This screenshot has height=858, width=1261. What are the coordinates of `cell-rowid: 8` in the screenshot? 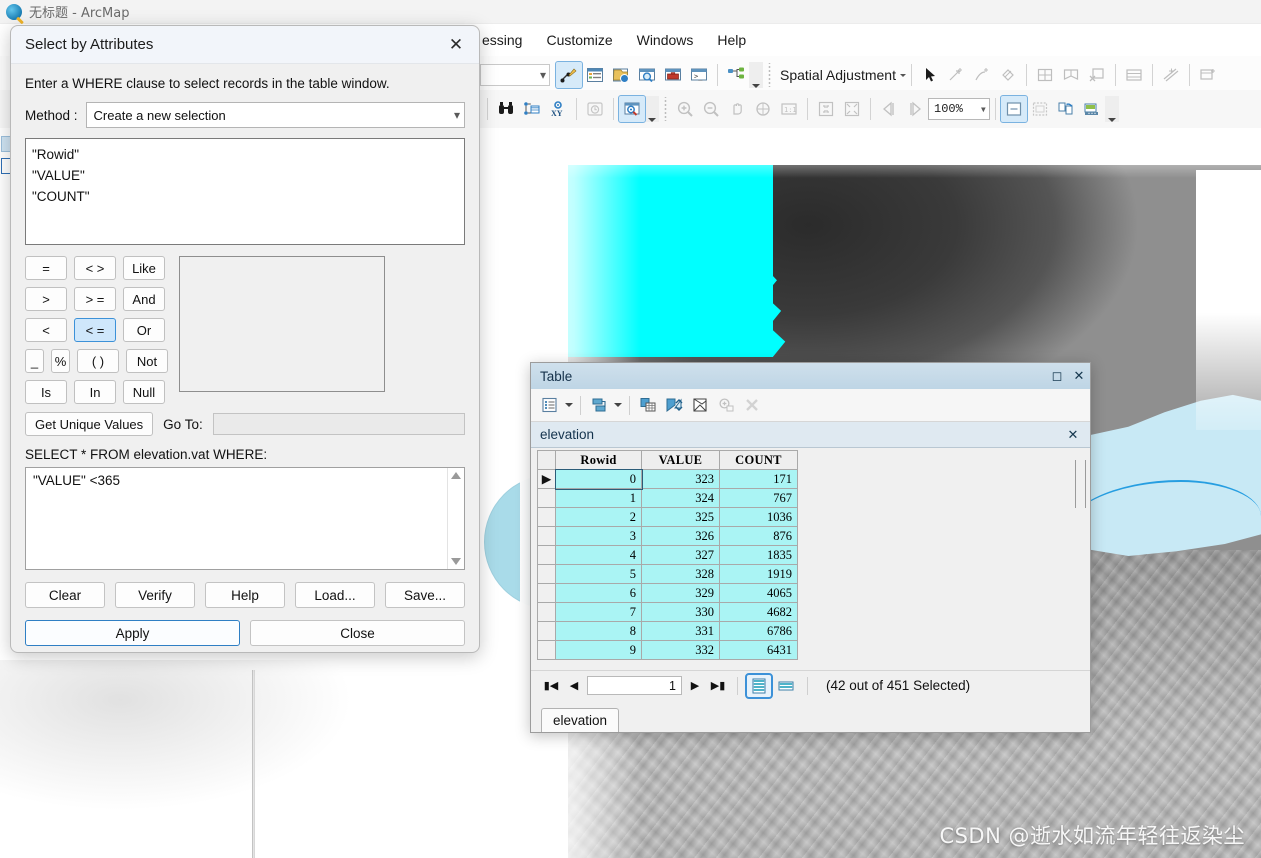 It's located at (598, 631).